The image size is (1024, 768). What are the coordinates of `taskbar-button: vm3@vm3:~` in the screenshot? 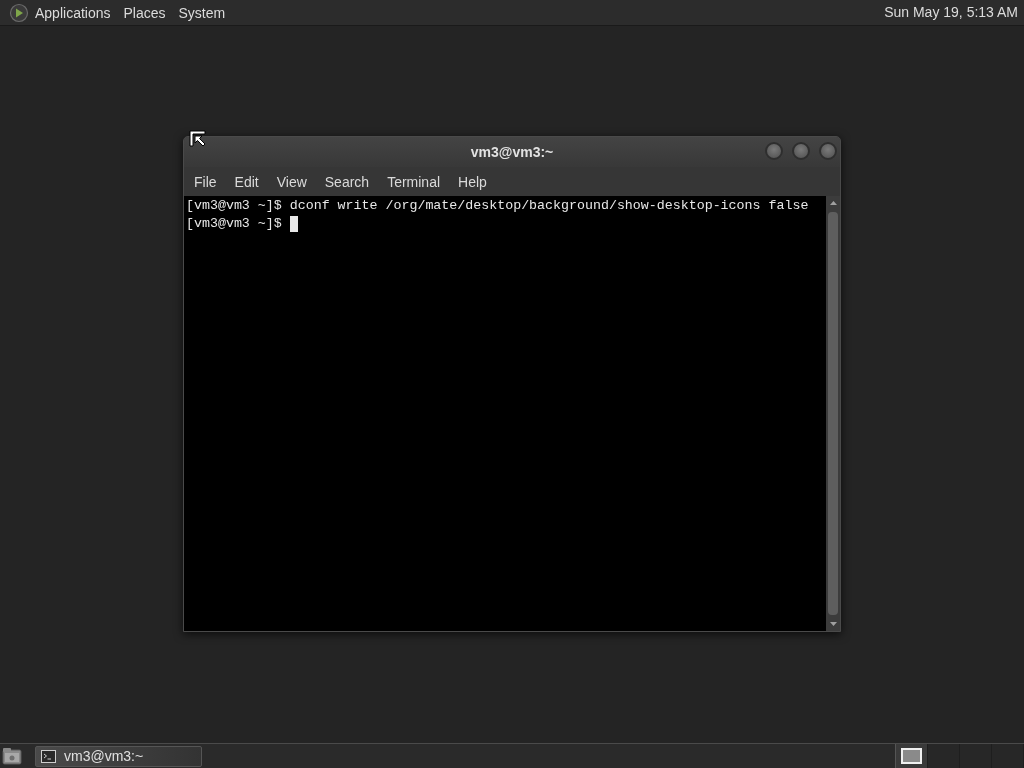 It's located at (118, 756).